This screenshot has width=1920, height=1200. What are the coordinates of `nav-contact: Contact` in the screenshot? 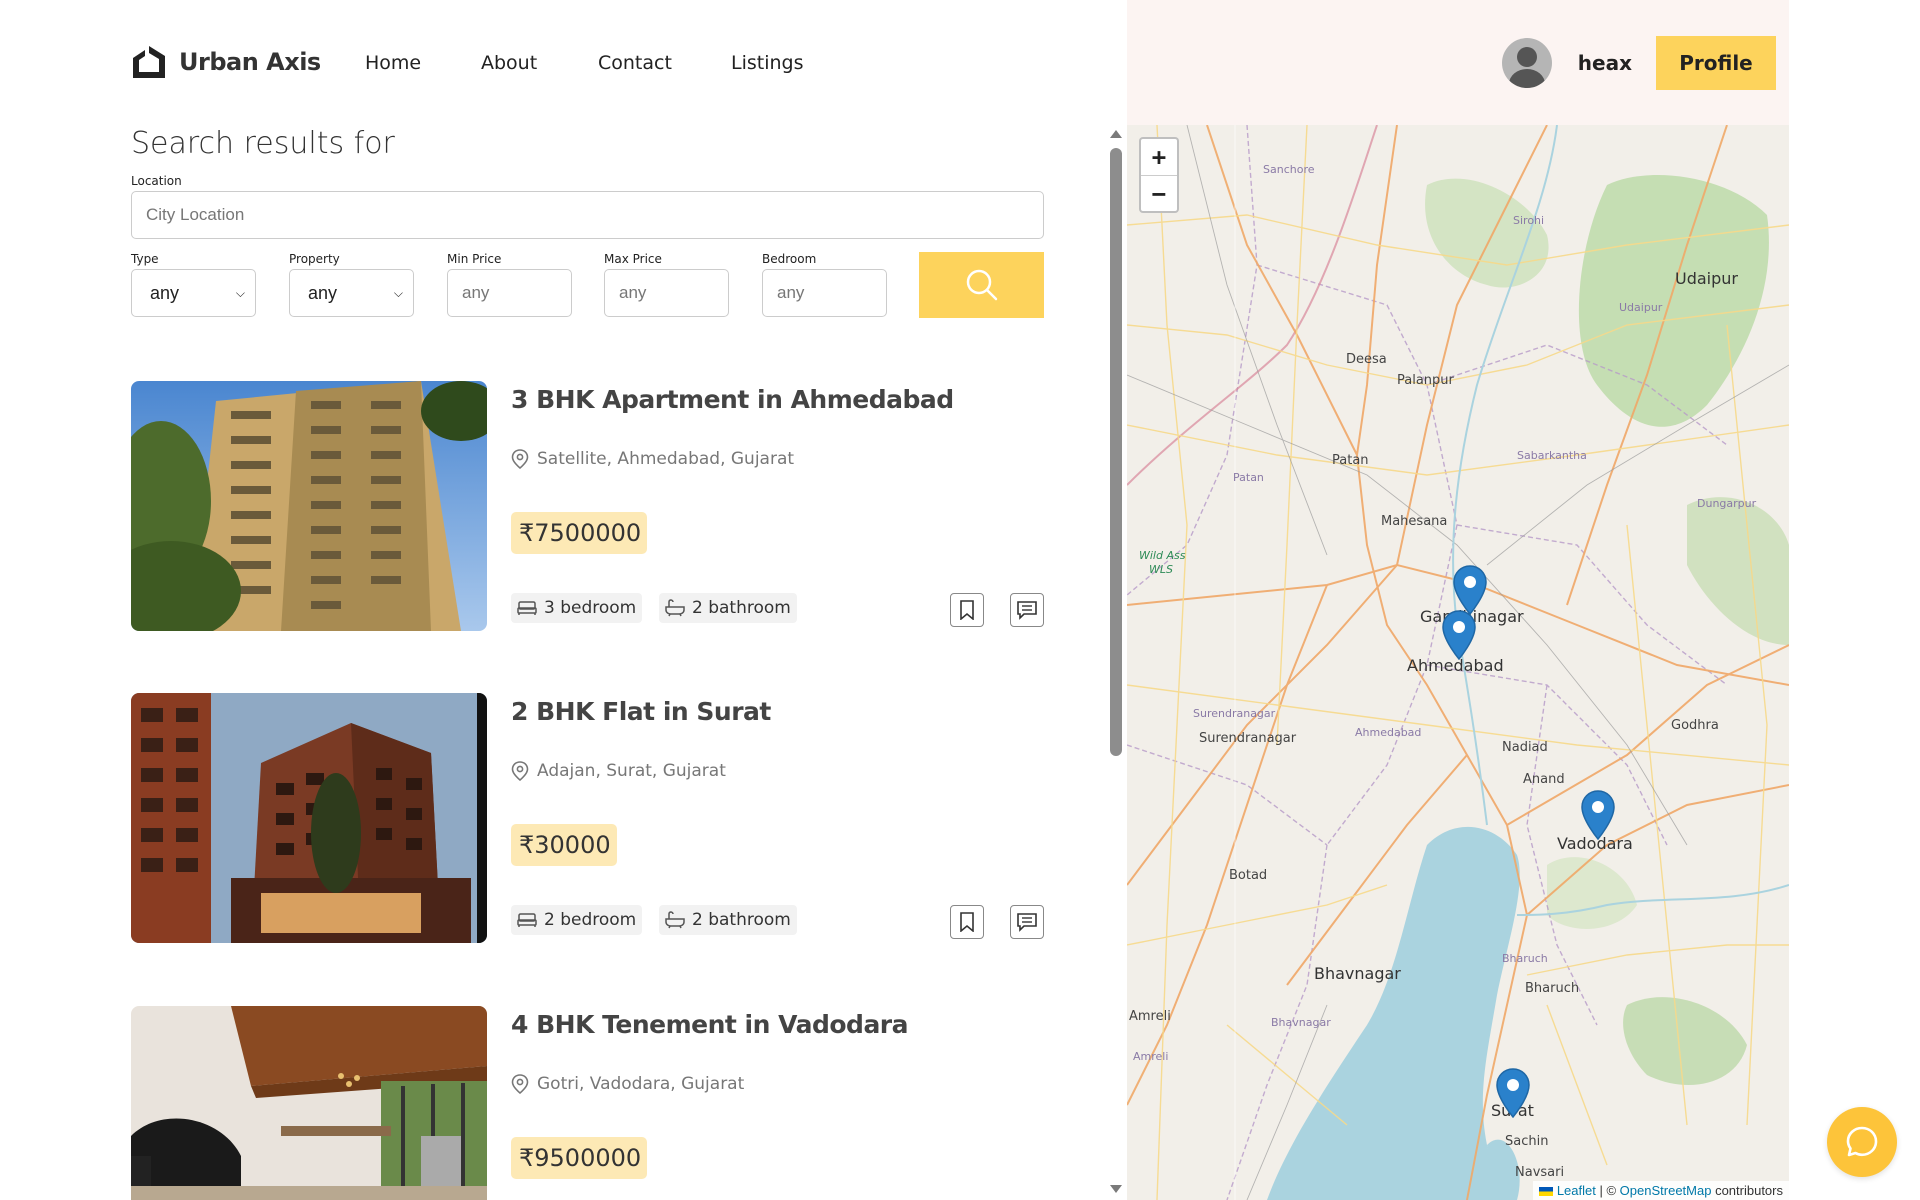 It's located at (635, 63).